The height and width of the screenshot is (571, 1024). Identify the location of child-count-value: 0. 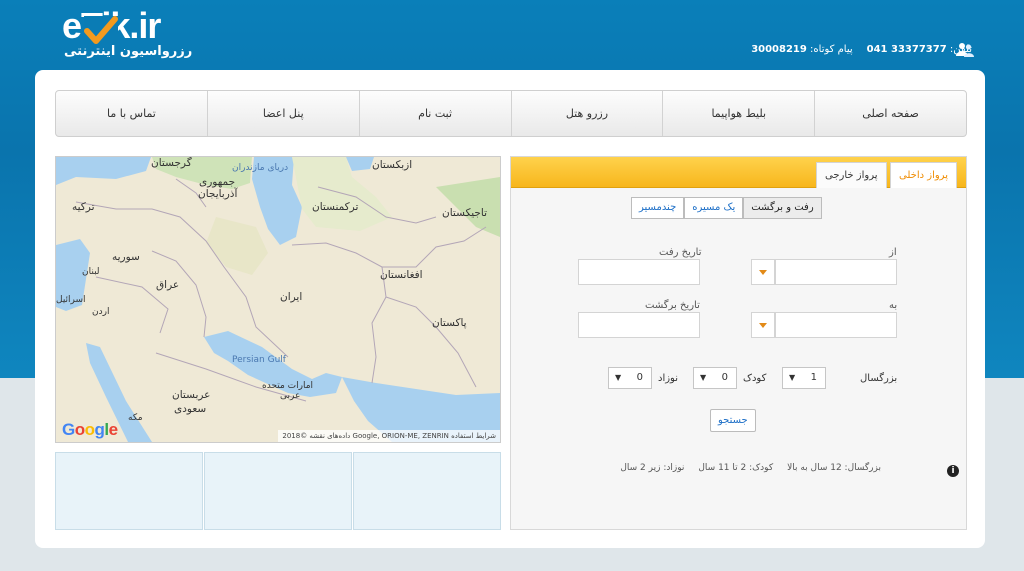
(724, 377).